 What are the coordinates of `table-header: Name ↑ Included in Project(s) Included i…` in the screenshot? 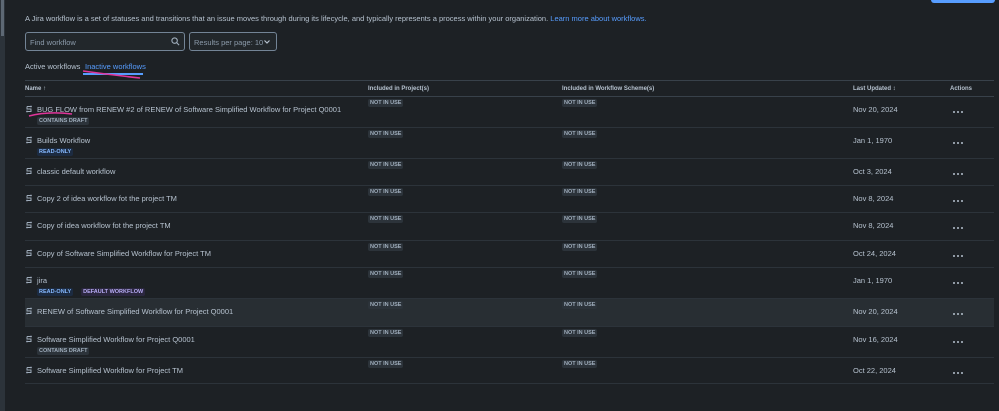 It's located at (509, 90).